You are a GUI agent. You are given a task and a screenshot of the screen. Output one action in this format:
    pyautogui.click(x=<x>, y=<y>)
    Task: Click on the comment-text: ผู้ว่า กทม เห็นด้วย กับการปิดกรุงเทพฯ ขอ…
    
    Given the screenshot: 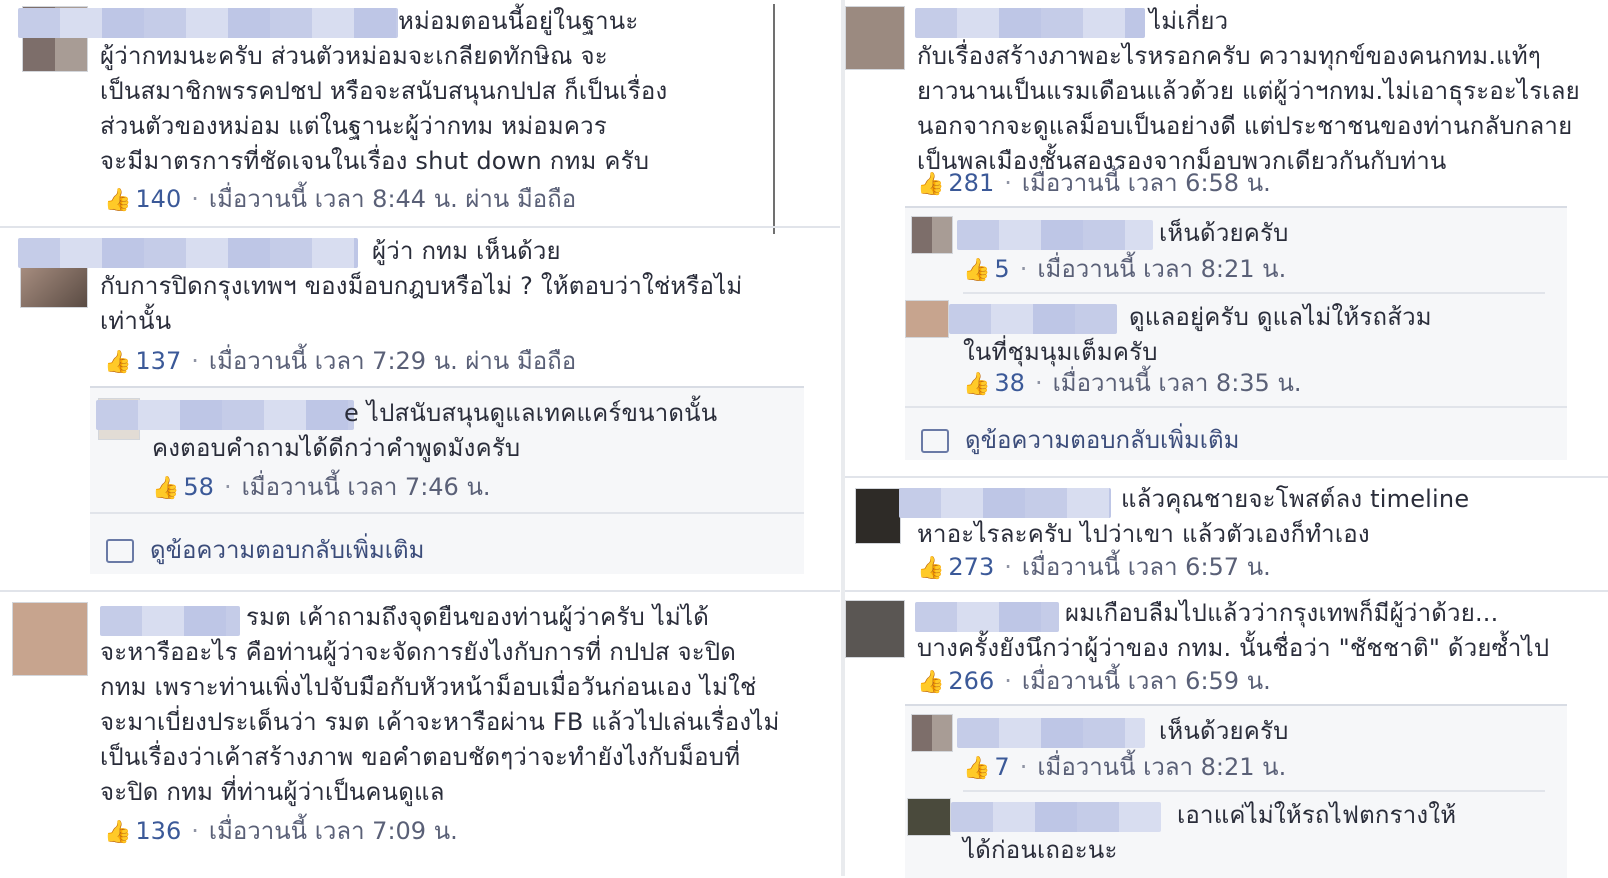 What is the action you would take?
    pyautogui.click(x=421, y=286)
    